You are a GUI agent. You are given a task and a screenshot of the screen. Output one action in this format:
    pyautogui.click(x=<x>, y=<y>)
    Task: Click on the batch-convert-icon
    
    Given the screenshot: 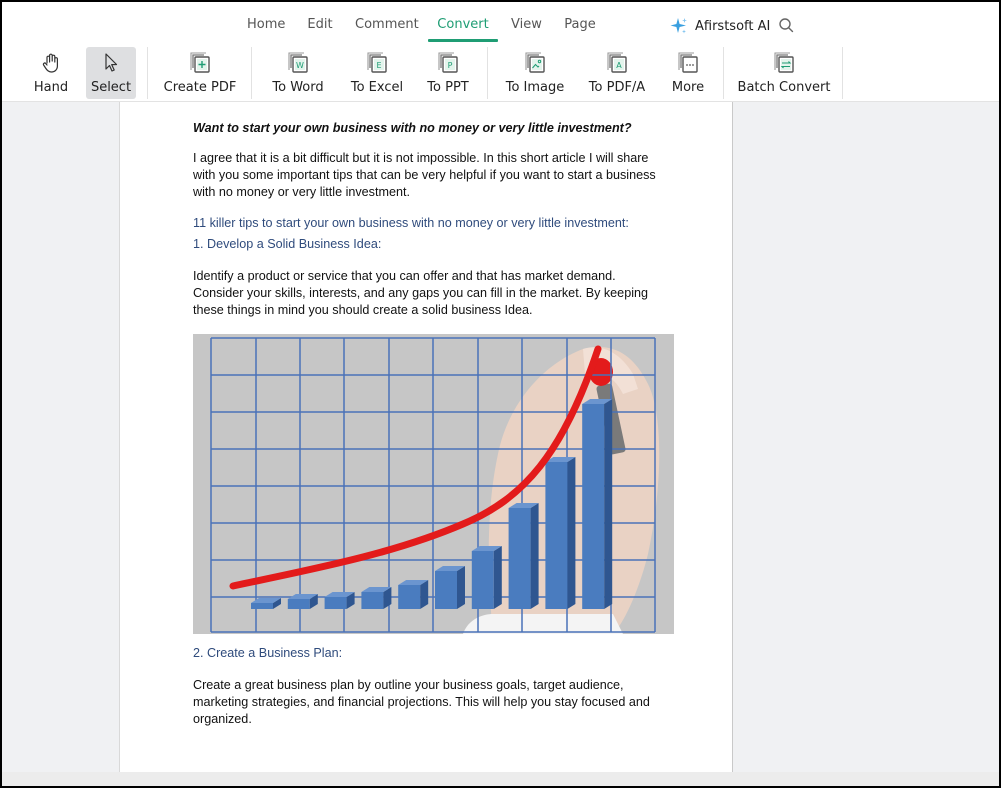 What is the action you would take?
    pyautogui.click(x=784, y=62)
    